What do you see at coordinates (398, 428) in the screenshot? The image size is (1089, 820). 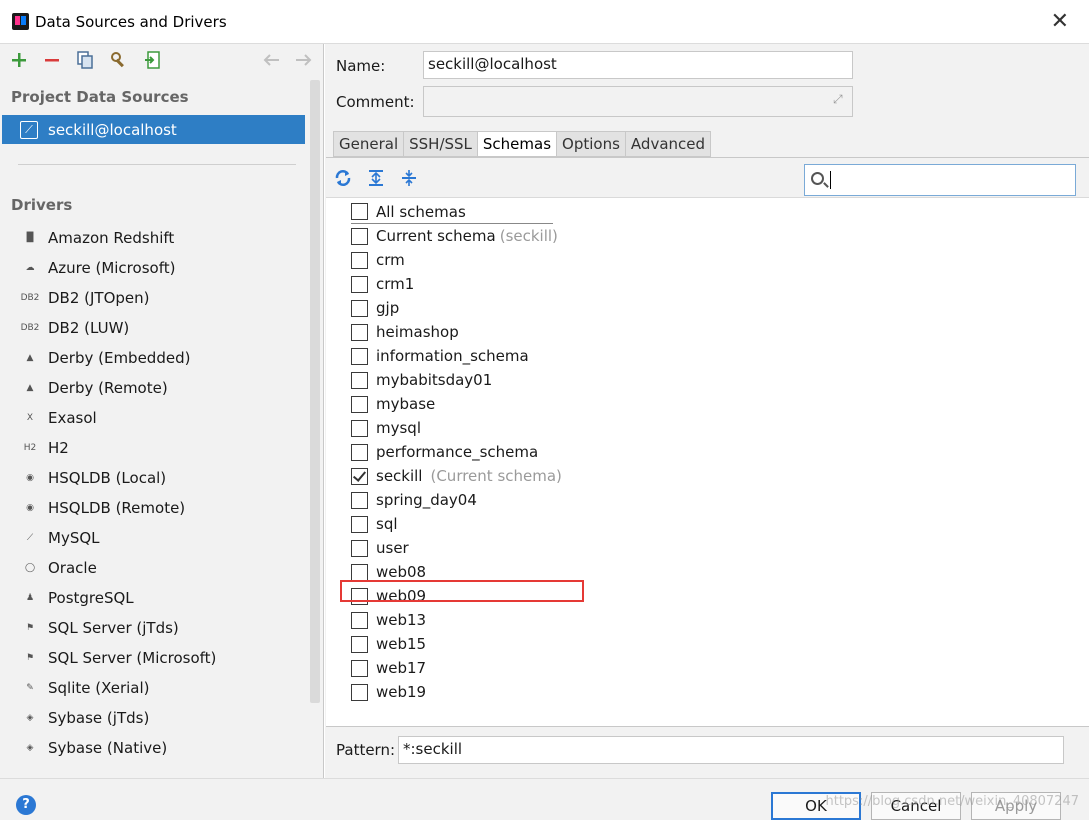 I see `schema-name: mysql` at bounding box center [398, 428].